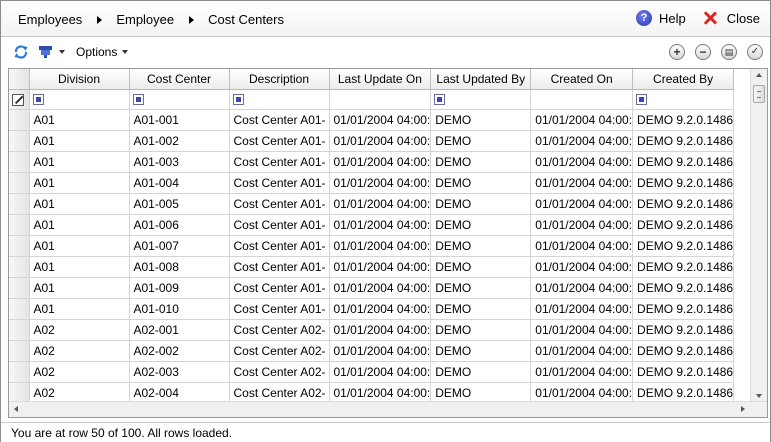 The image size is (771, 442). What do you see at coordinates (179, 288) in the screenshot?
I see `table-cell: A01-009` at bounding box center [179, 288].